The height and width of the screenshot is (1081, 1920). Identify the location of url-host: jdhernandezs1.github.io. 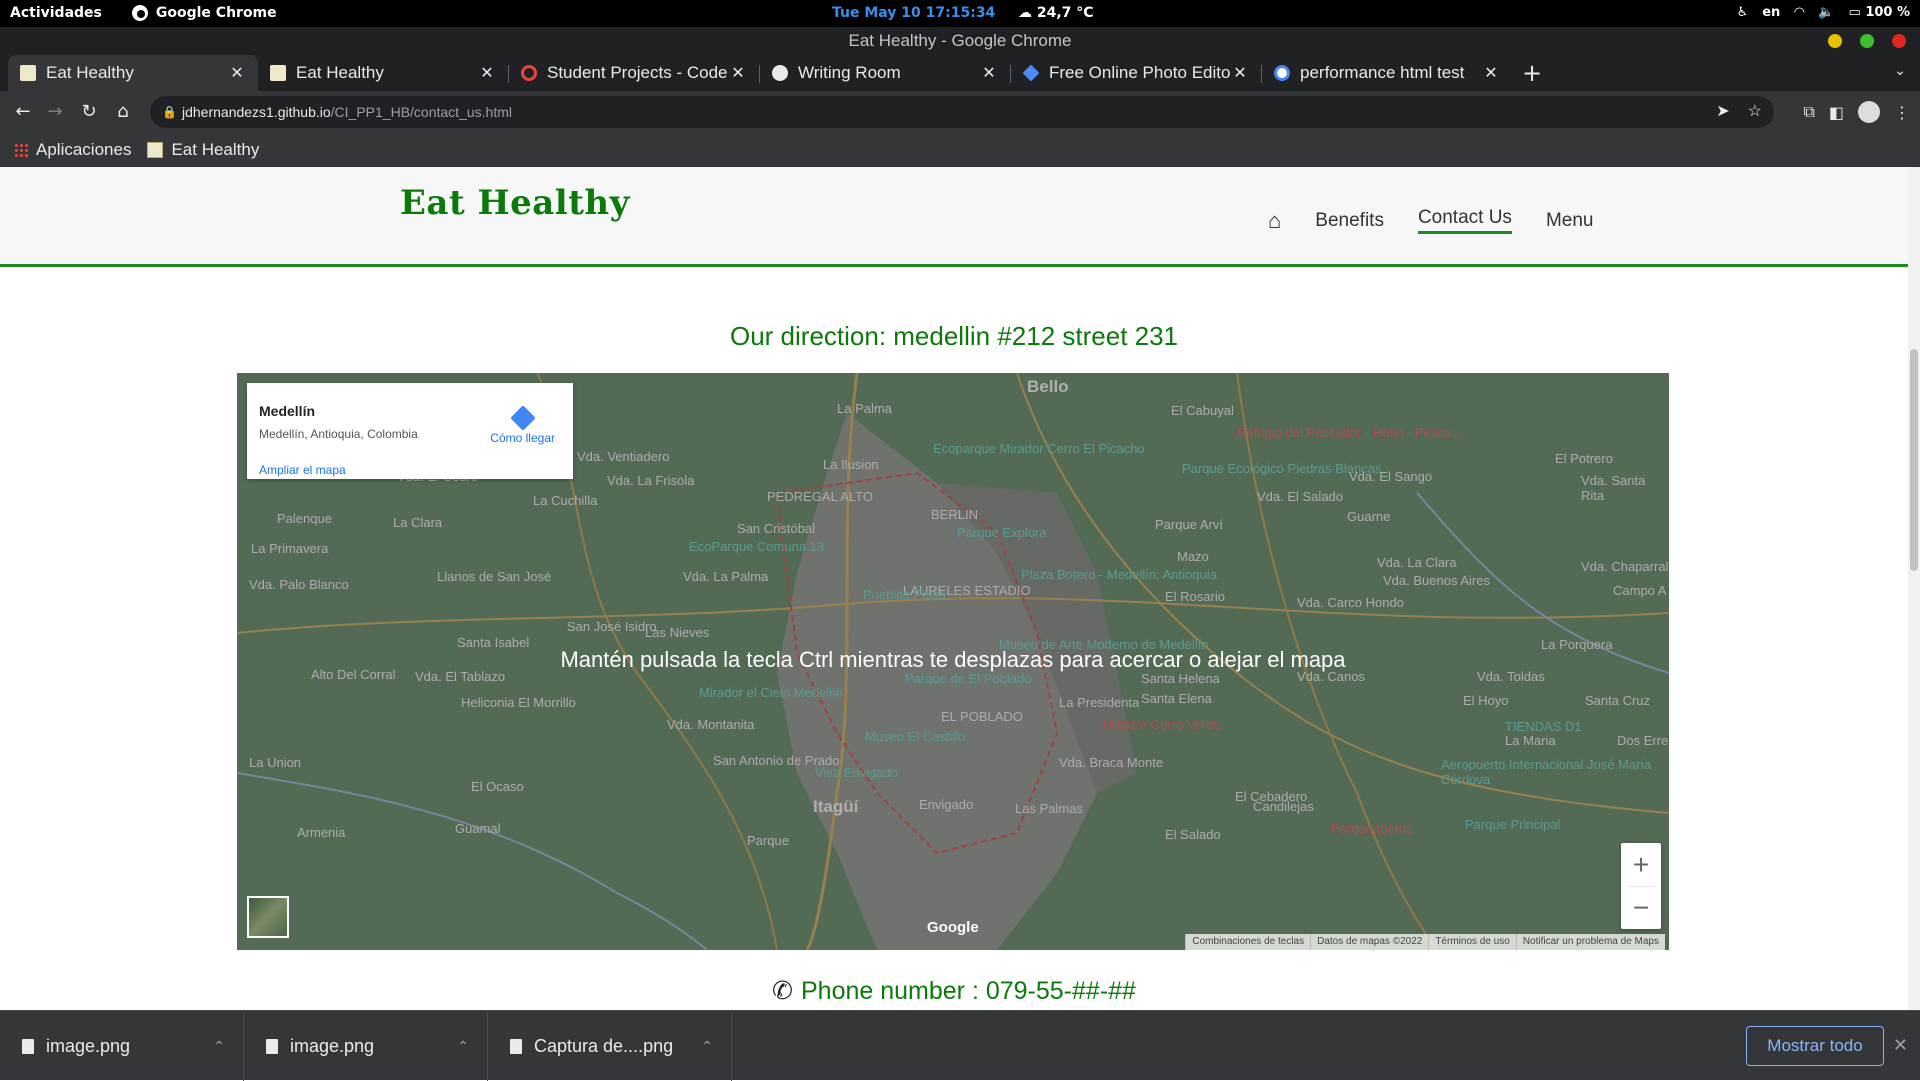
(256, 112).